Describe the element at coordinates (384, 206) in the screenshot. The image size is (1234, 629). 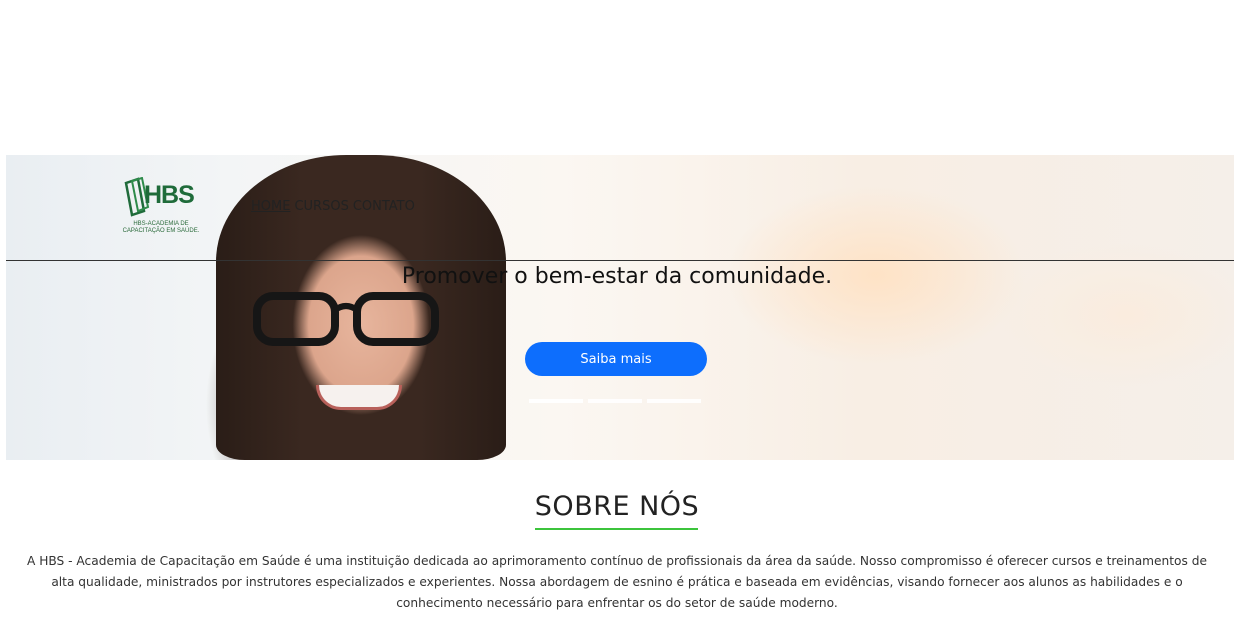
I see `nav-item-contato: CONTATO` at that location.